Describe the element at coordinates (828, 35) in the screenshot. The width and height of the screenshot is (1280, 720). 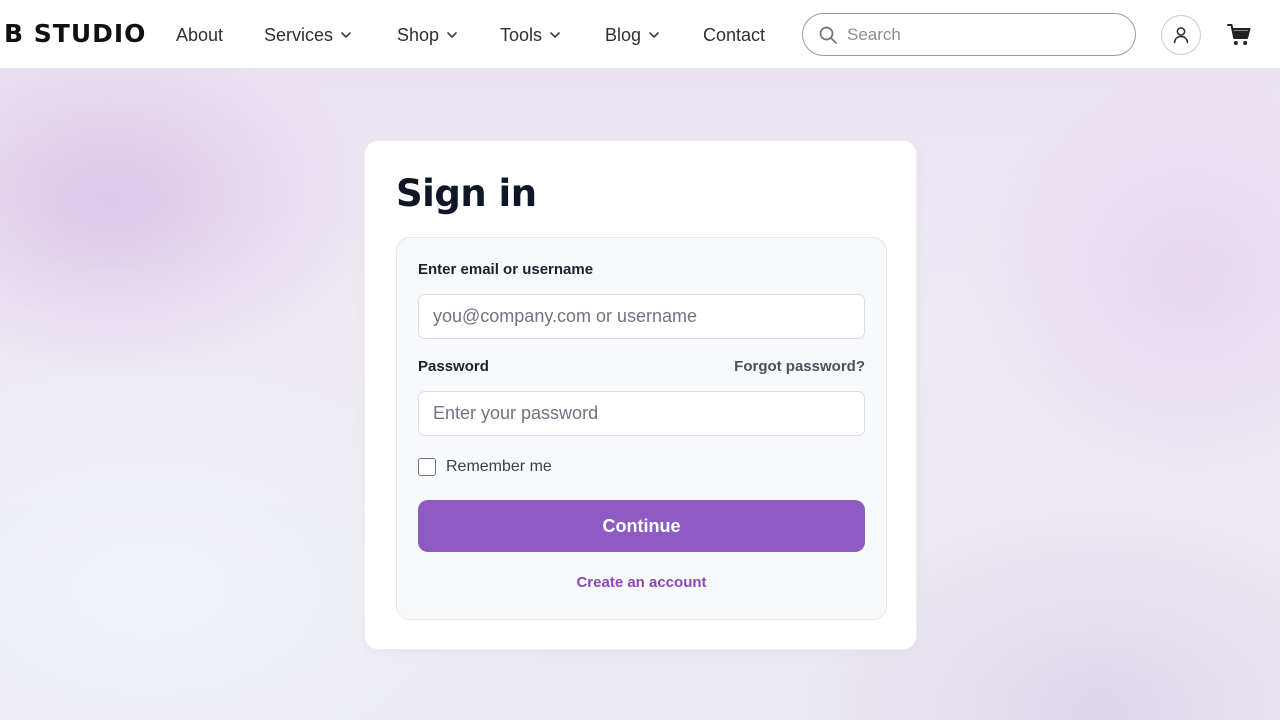
I see `search-icon` at that location.